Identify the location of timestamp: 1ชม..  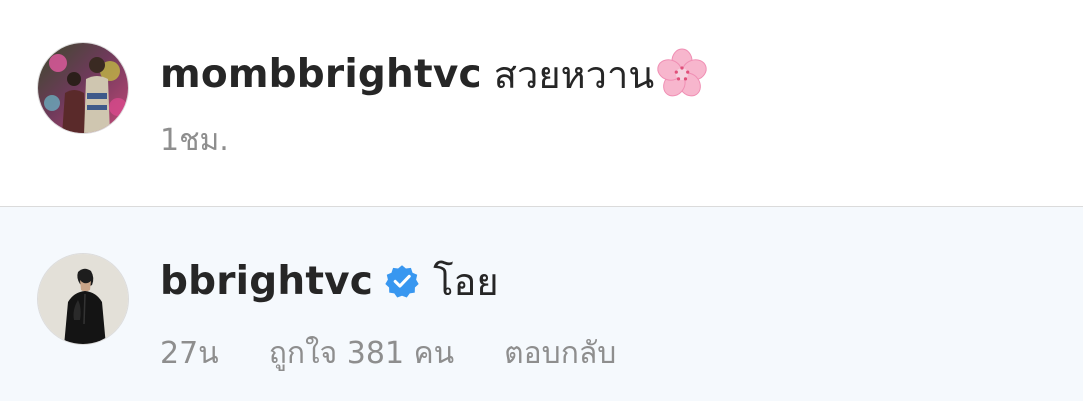
(194, 140).